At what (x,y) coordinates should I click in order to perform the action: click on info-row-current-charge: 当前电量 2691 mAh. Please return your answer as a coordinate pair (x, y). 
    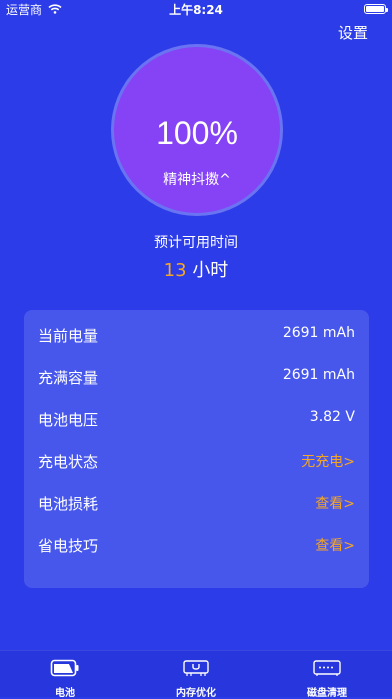
    Looking at the image, I should click on (196, 334).